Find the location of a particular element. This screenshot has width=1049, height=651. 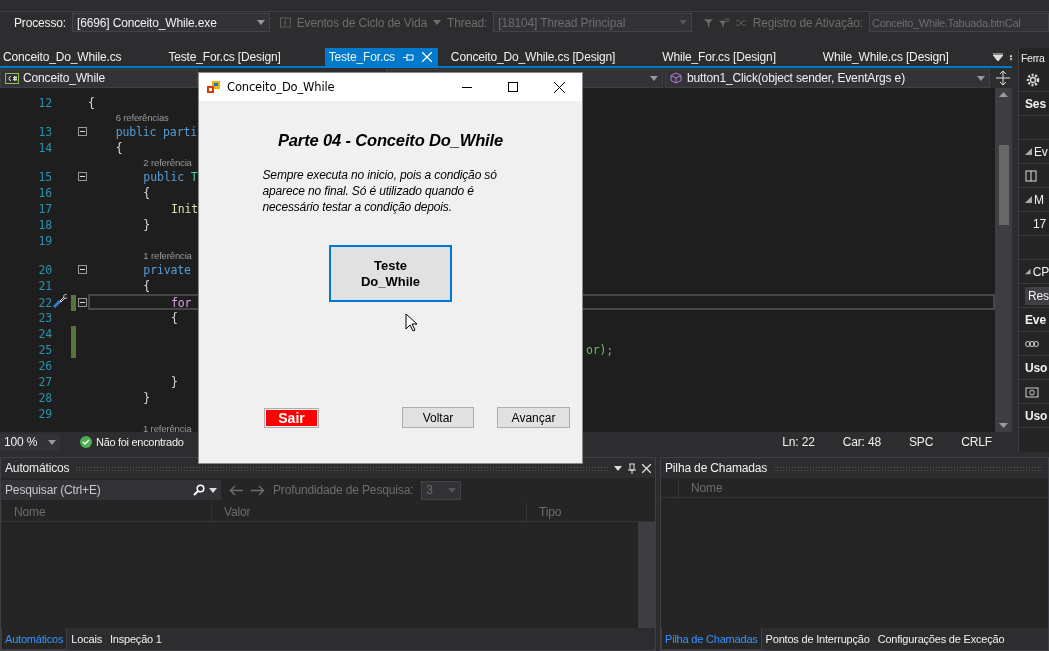

line-number: 13 is located at coordinates (44, 132).